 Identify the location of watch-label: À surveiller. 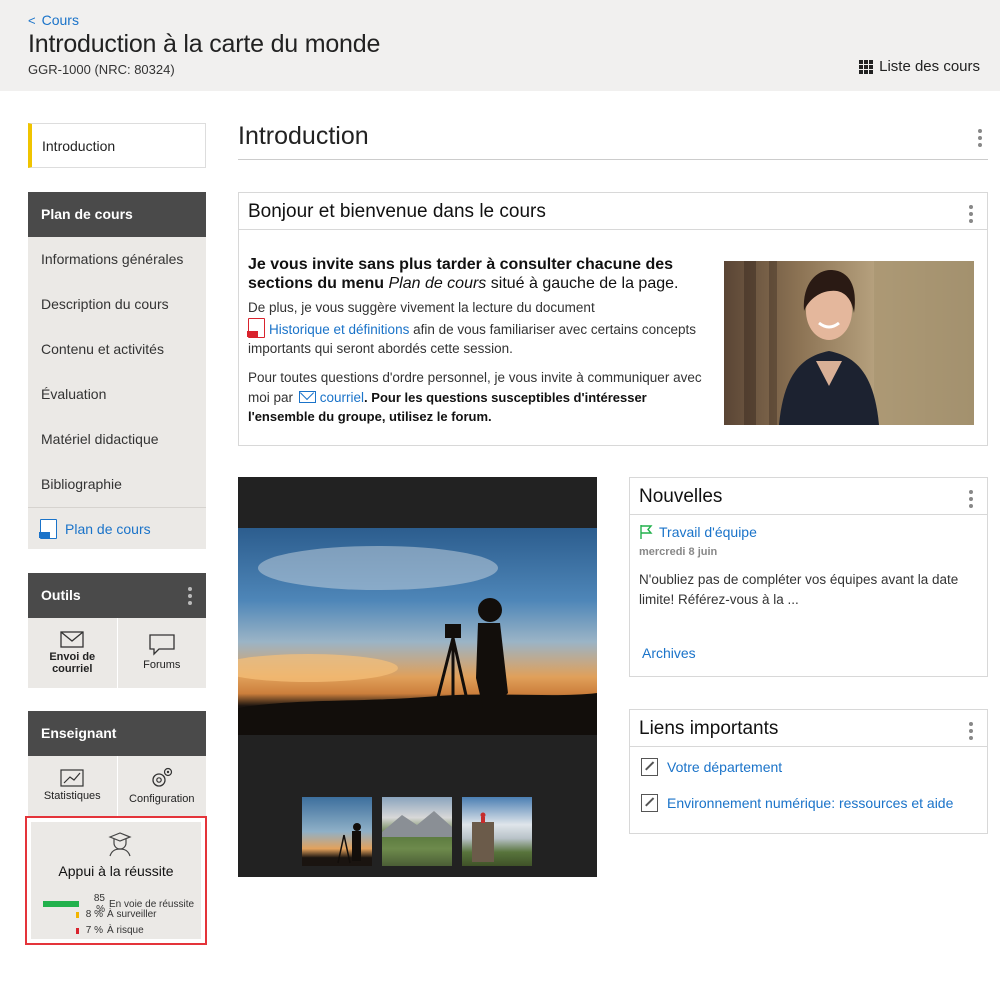
(132, 914).